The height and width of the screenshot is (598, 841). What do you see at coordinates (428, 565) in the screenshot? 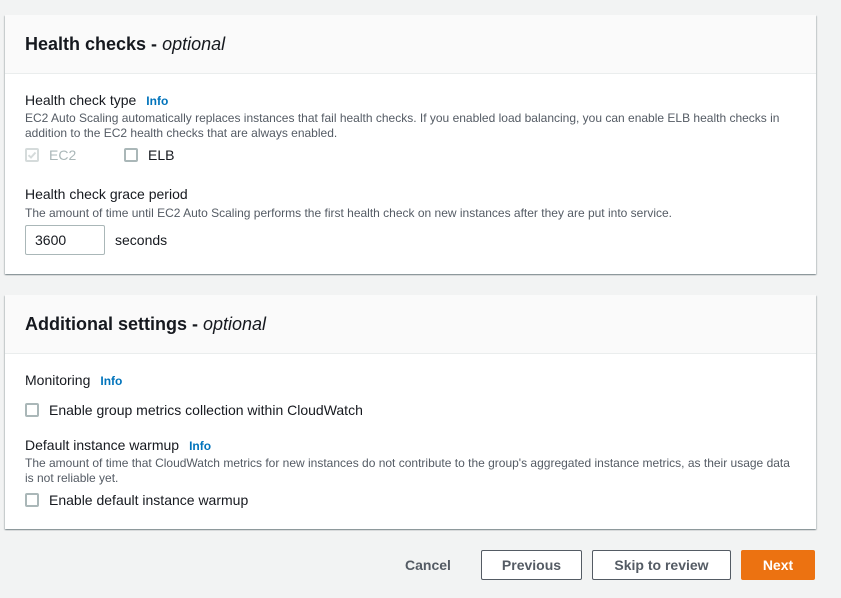
I see `cancel-button: Cancel` at bounding box center [428, 565].